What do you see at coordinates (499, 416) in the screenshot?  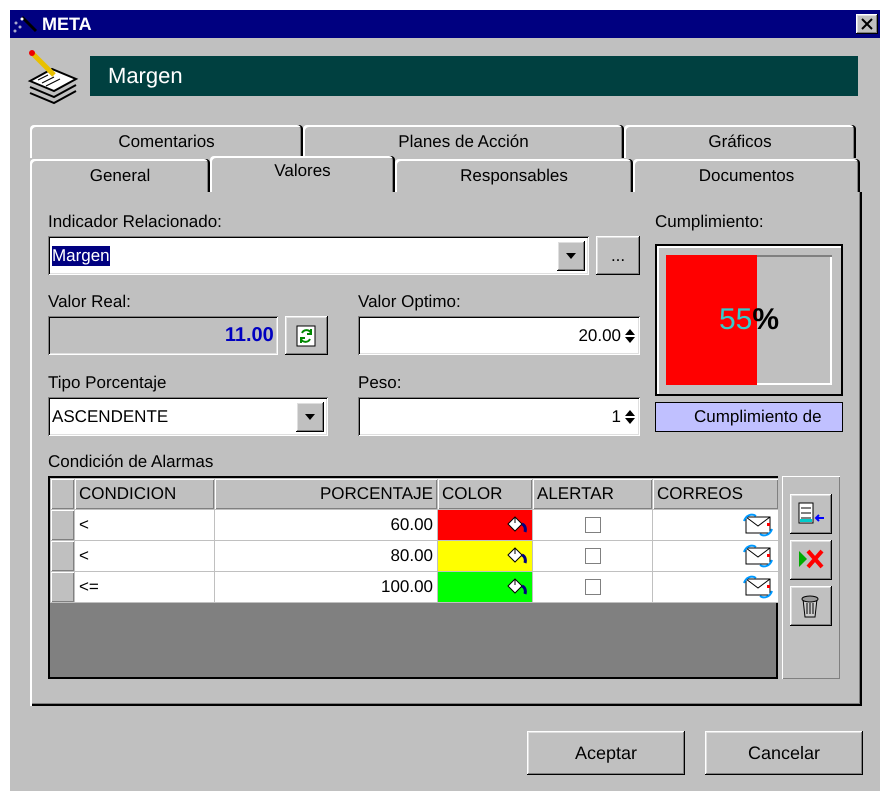 I see `spin-field: 1` at bounding box center [499, 416].